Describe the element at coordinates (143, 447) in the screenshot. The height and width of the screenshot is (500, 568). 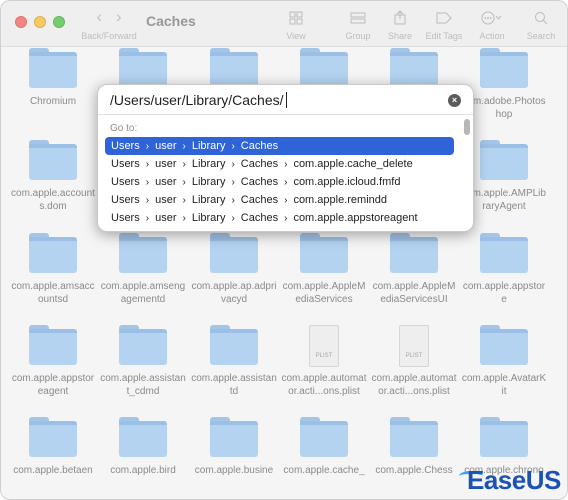
I see `file-item: com.apple.bird` at that location.